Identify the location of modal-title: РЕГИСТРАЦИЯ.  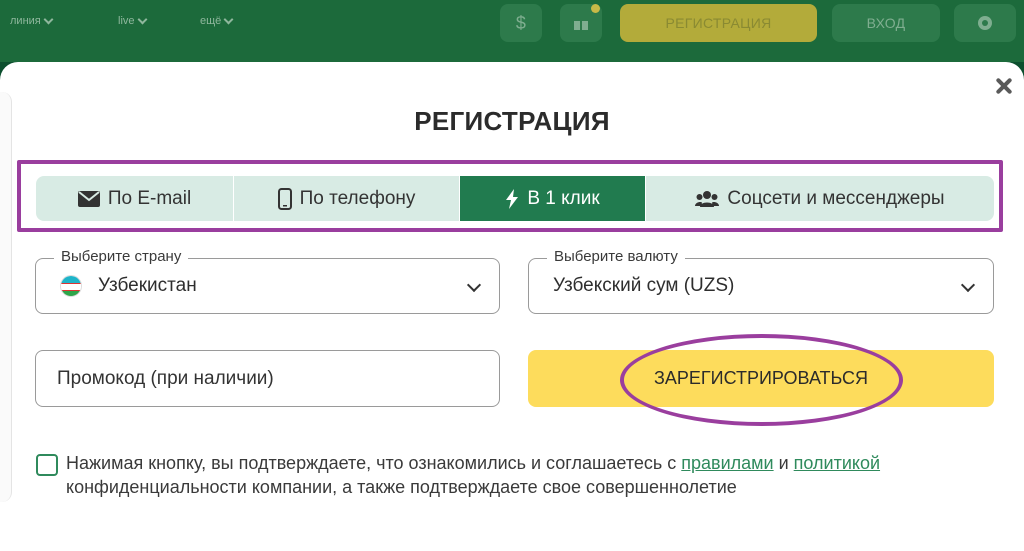
(512, 121).